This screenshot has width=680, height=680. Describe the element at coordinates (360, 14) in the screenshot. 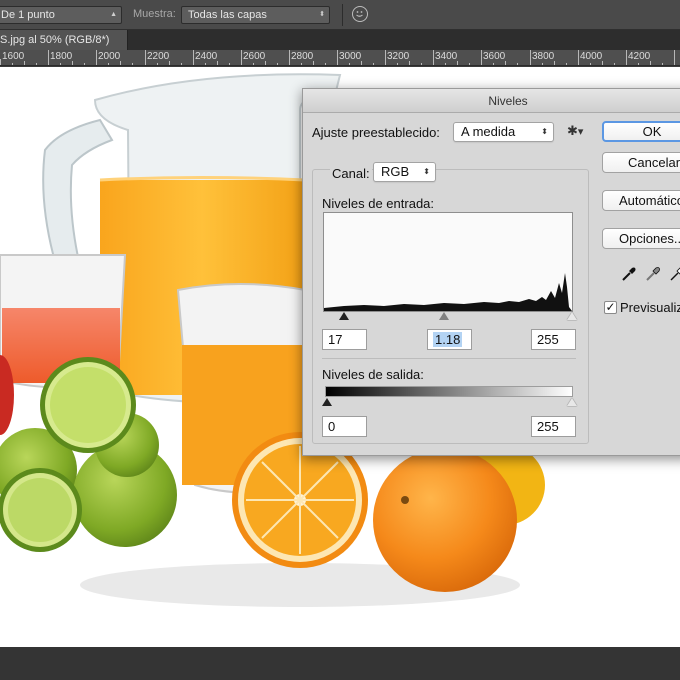

I see `face-icon` at that location.